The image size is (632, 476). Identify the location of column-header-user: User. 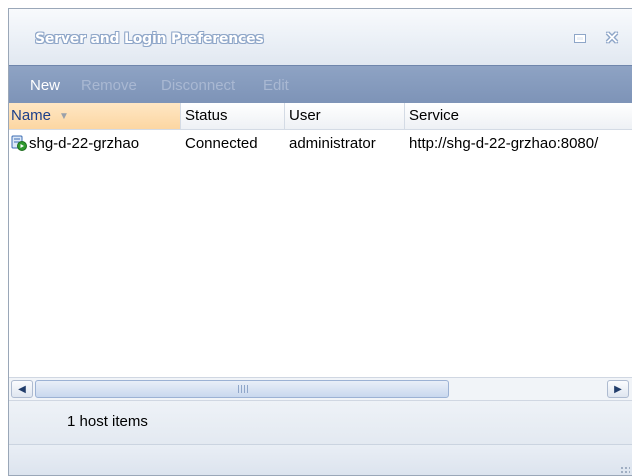
(345, 116).